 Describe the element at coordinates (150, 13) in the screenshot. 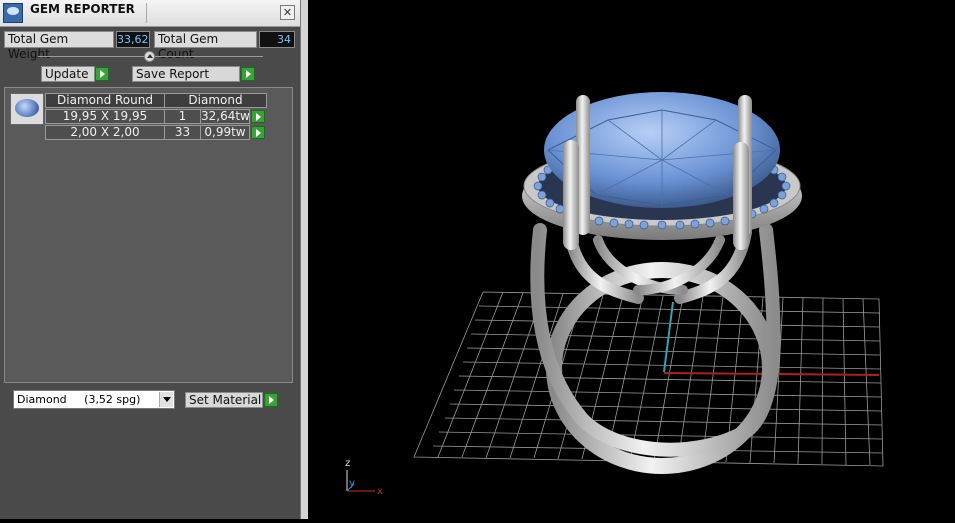

I see `title-bar: GEM REPORTER ✕` at that location.